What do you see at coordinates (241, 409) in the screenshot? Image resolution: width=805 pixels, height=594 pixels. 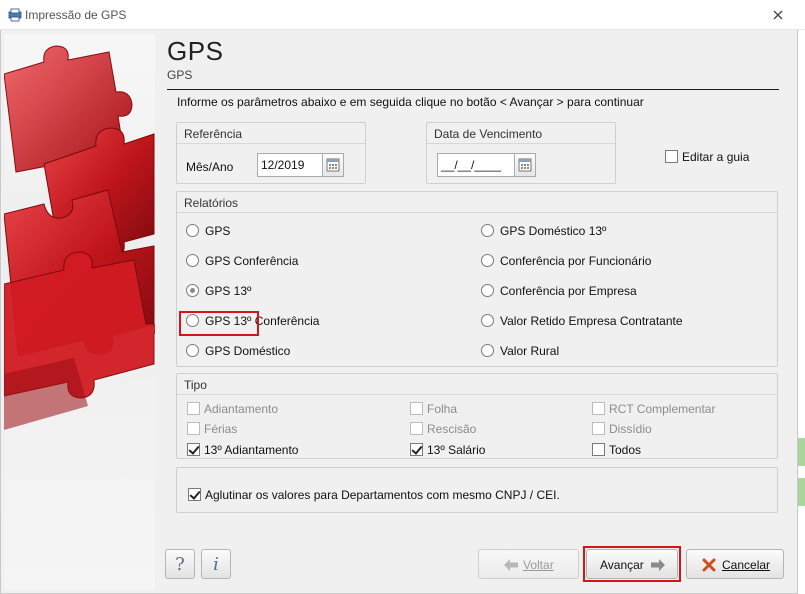 I see `checkbox-label: Adiantamento` at bounding box center [241, 409].